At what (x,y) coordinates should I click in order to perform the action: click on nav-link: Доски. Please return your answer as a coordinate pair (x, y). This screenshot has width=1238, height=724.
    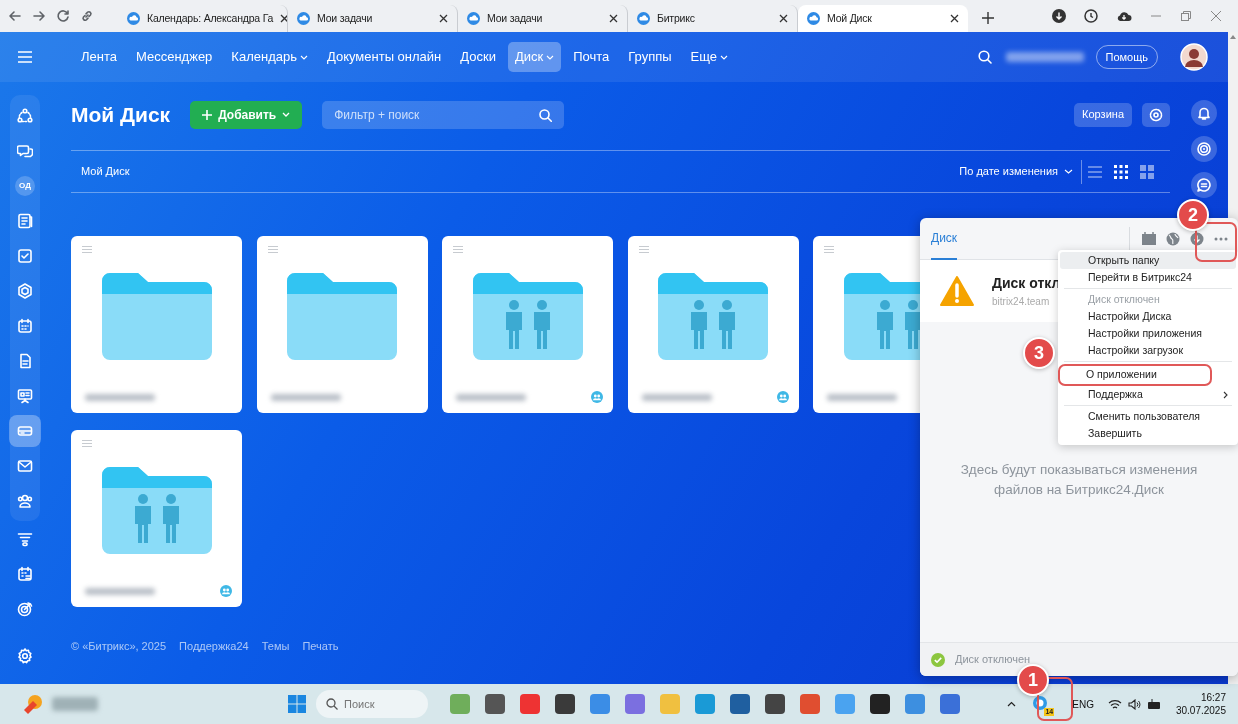
    Looking at the image, I should click on (478, 57).